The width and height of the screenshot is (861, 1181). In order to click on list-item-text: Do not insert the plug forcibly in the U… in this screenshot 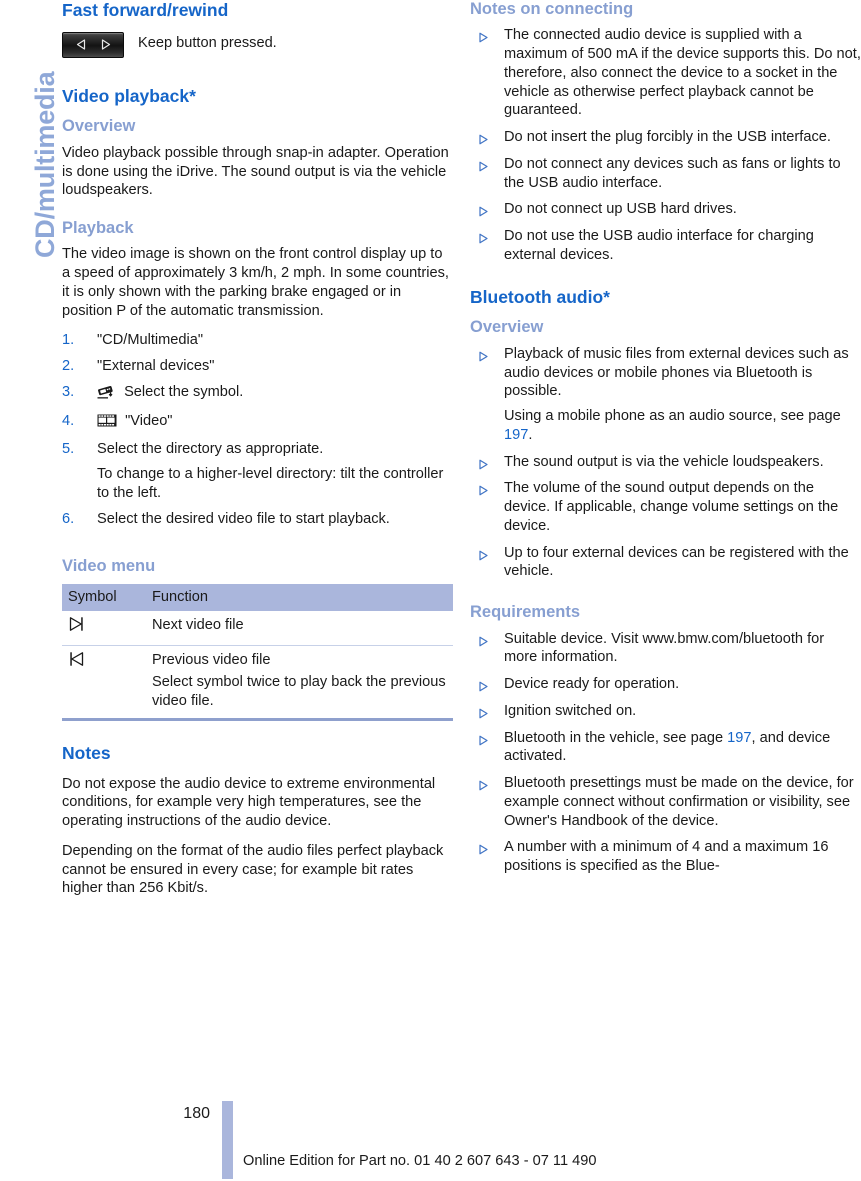, I will do `click(667, 137)`.